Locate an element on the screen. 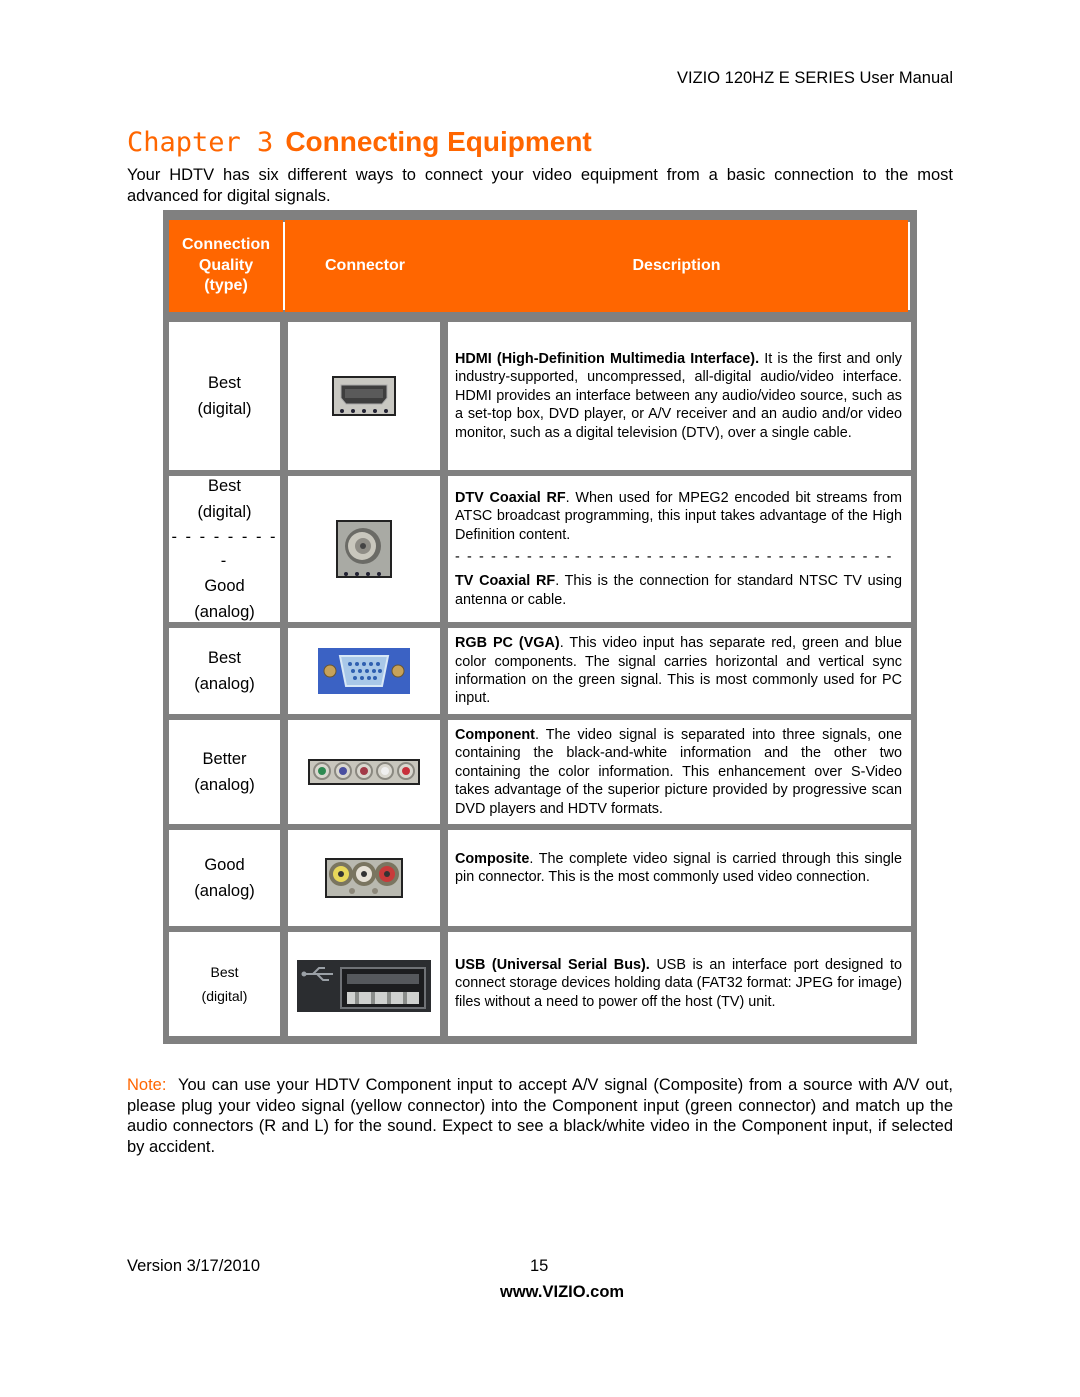  table-row-quality: Good (analog) is located at coordinates (224, 878).